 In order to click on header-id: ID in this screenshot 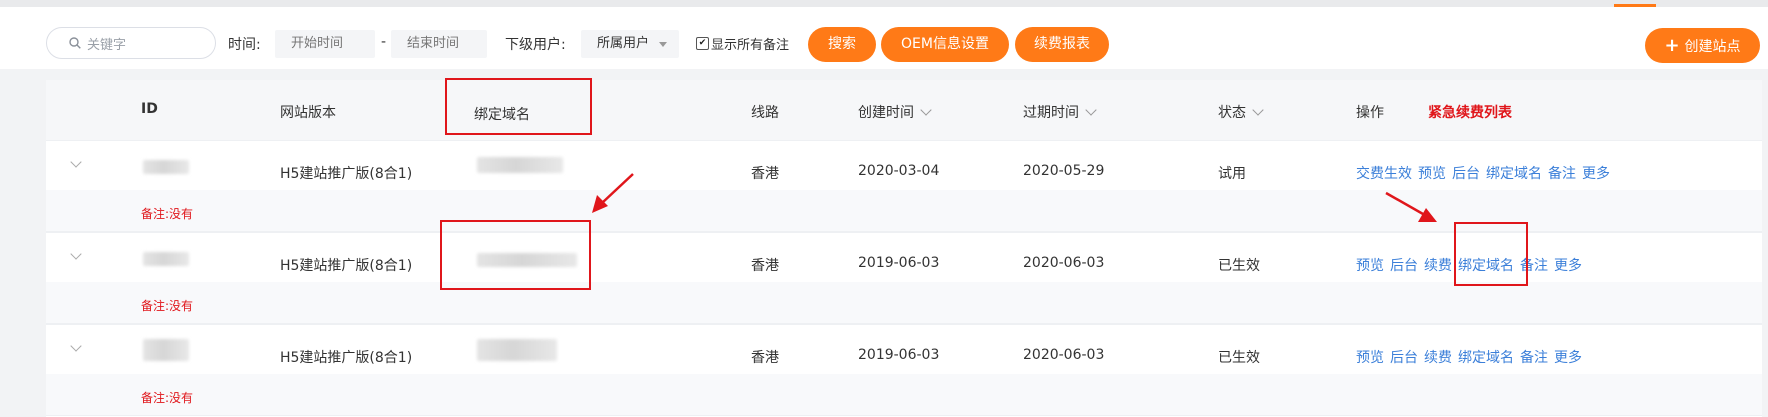, I will do `click(149, 109)`.